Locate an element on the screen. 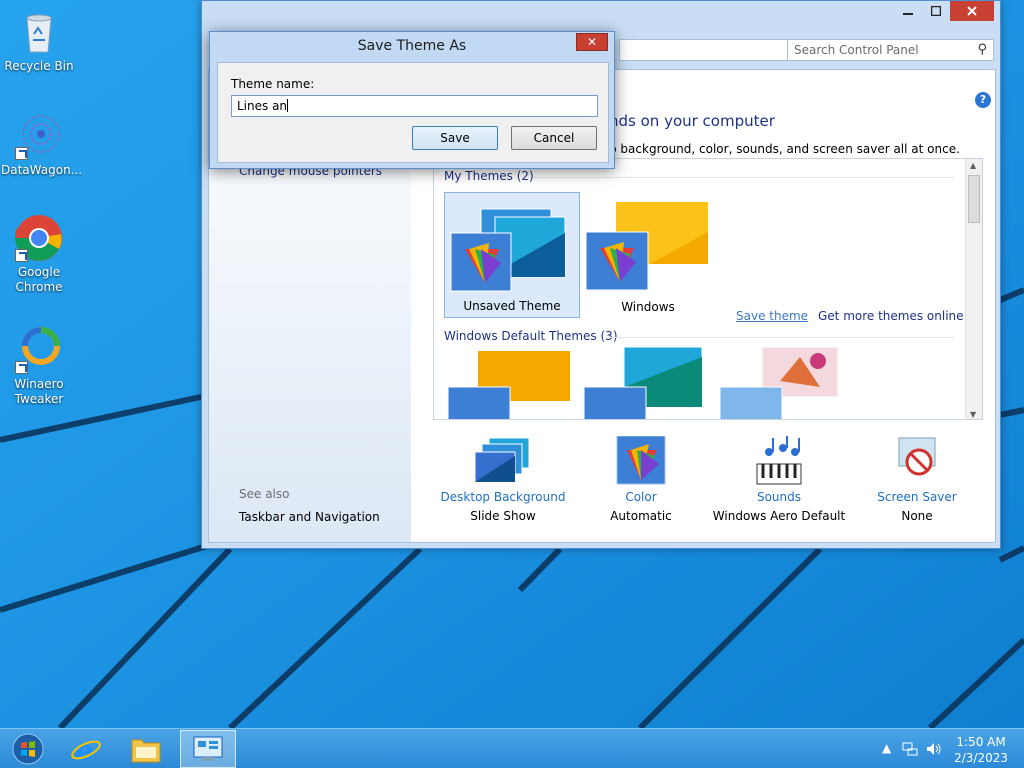 This screenshot has width=1024, height=768. dialog-body: Theme name: Lines an Save Cancel is located at coordinates (413, 112).